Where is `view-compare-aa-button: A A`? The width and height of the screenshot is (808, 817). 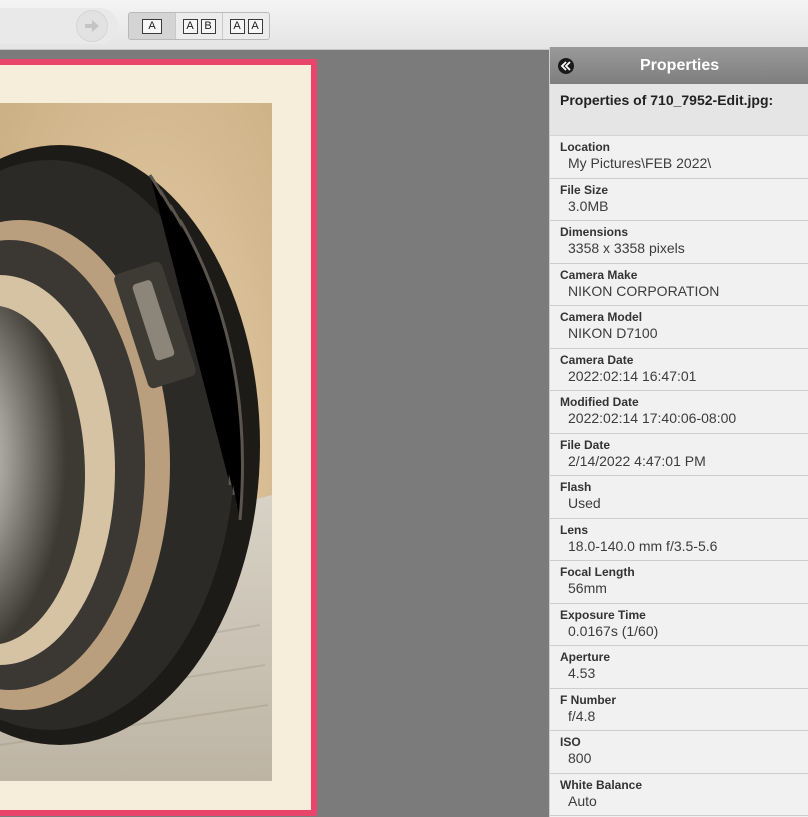
view-compare-aa-button: A A is located at coordinates (246, 26).